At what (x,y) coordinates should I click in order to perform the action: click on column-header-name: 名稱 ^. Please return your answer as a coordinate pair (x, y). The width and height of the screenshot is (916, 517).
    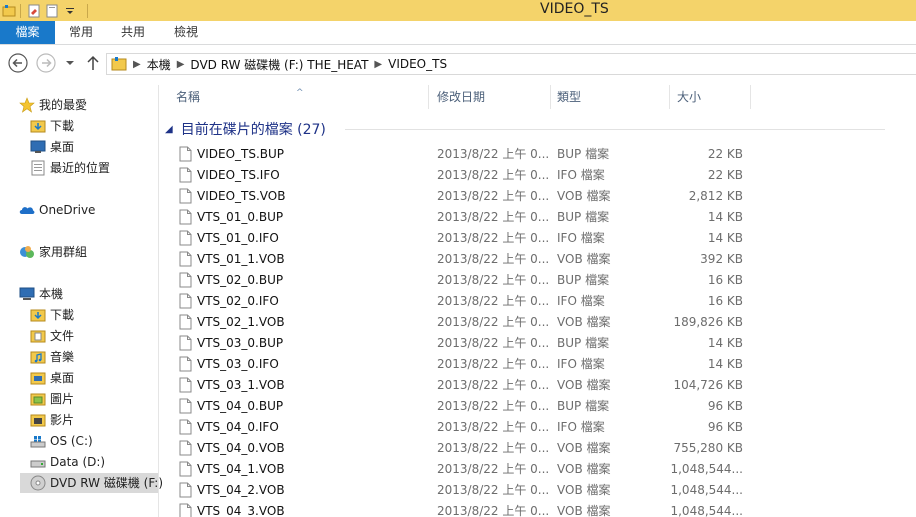
    Looking at the image, I should click on (294, 97).